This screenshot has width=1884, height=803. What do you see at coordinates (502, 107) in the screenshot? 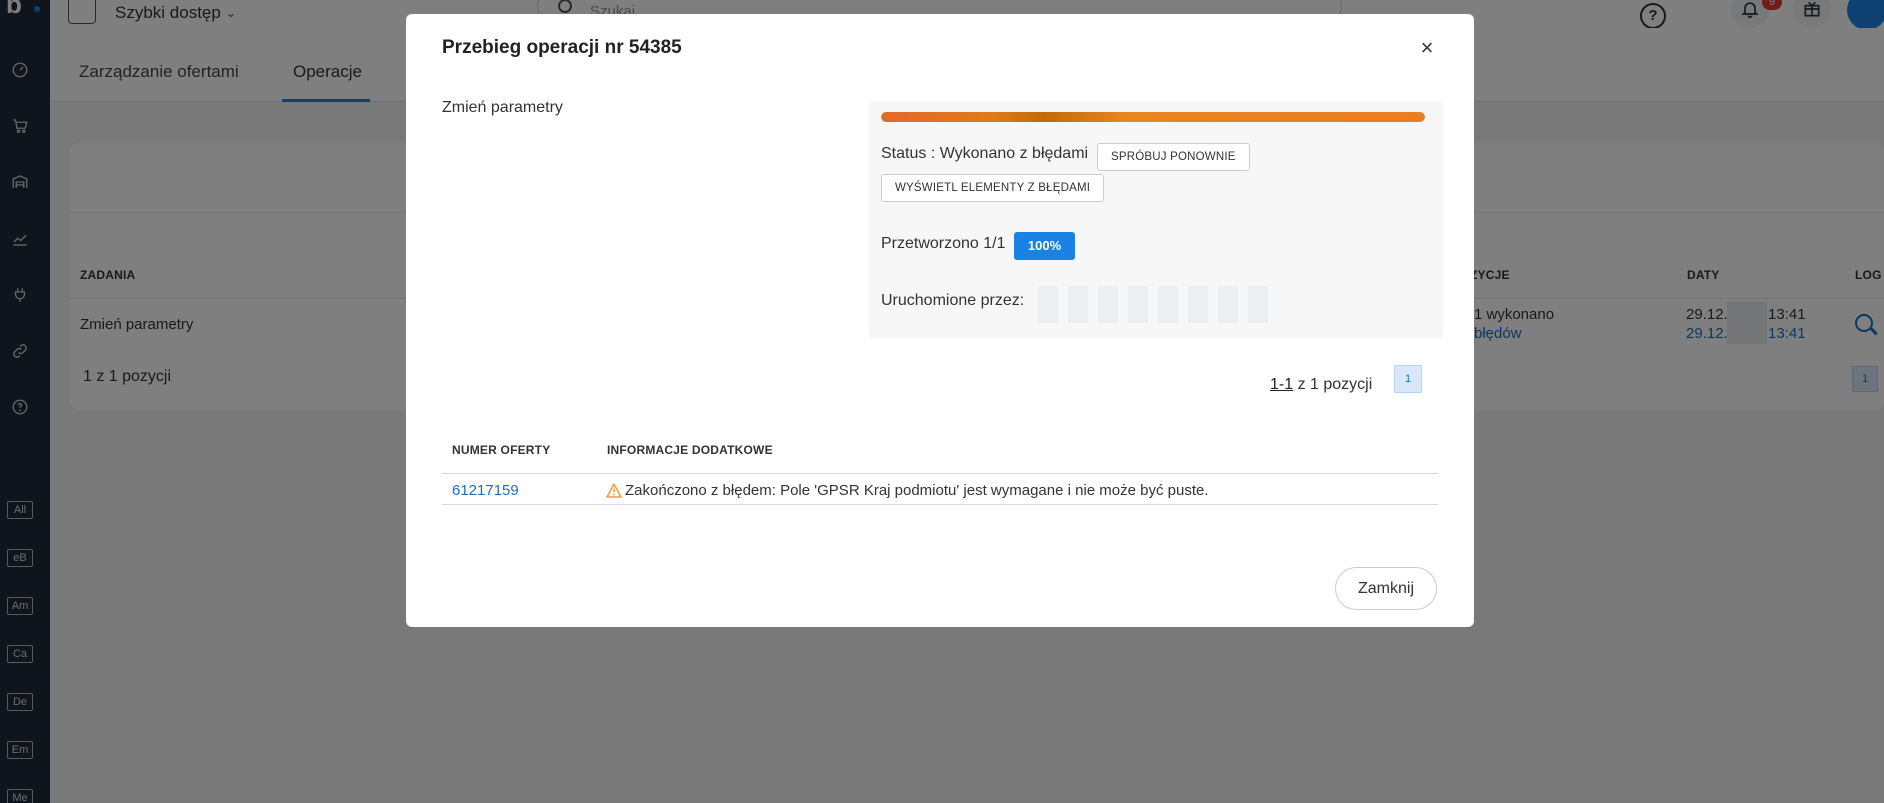
I see `operation-name: Zmień parametry` at bounding box center [502, 107].